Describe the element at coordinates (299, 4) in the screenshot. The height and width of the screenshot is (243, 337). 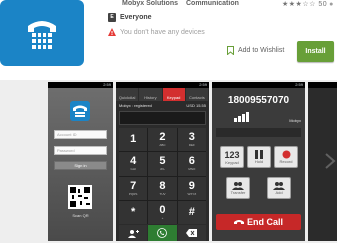
I see `rating-stars: ★★★☆☆` at that location.